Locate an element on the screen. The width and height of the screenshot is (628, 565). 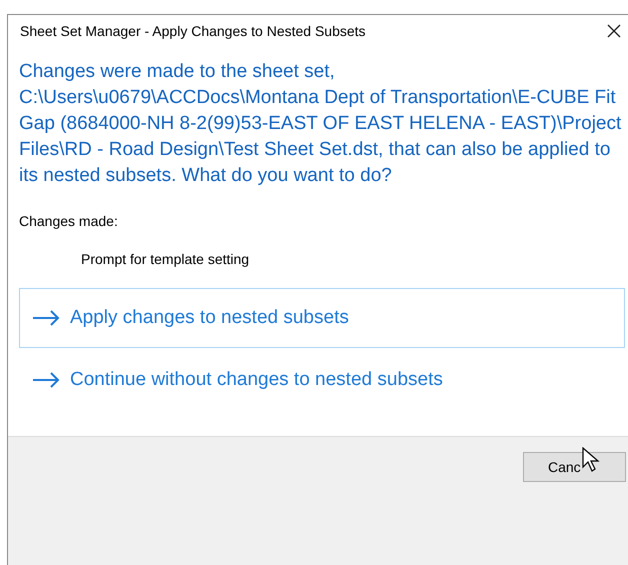
command-link: Apply changes to nested subsets is located at coordinates (322, 318).